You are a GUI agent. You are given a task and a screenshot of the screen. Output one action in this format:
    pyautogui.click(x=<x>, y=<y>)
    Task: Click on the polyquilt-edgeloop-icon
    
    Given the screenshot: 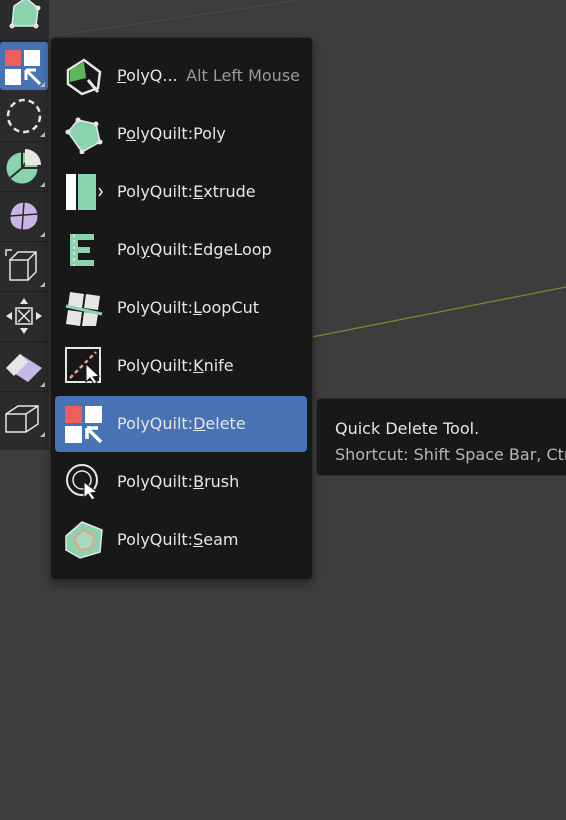 What is the action you would take?
    pyautogui.click(x=82, y=250)
    